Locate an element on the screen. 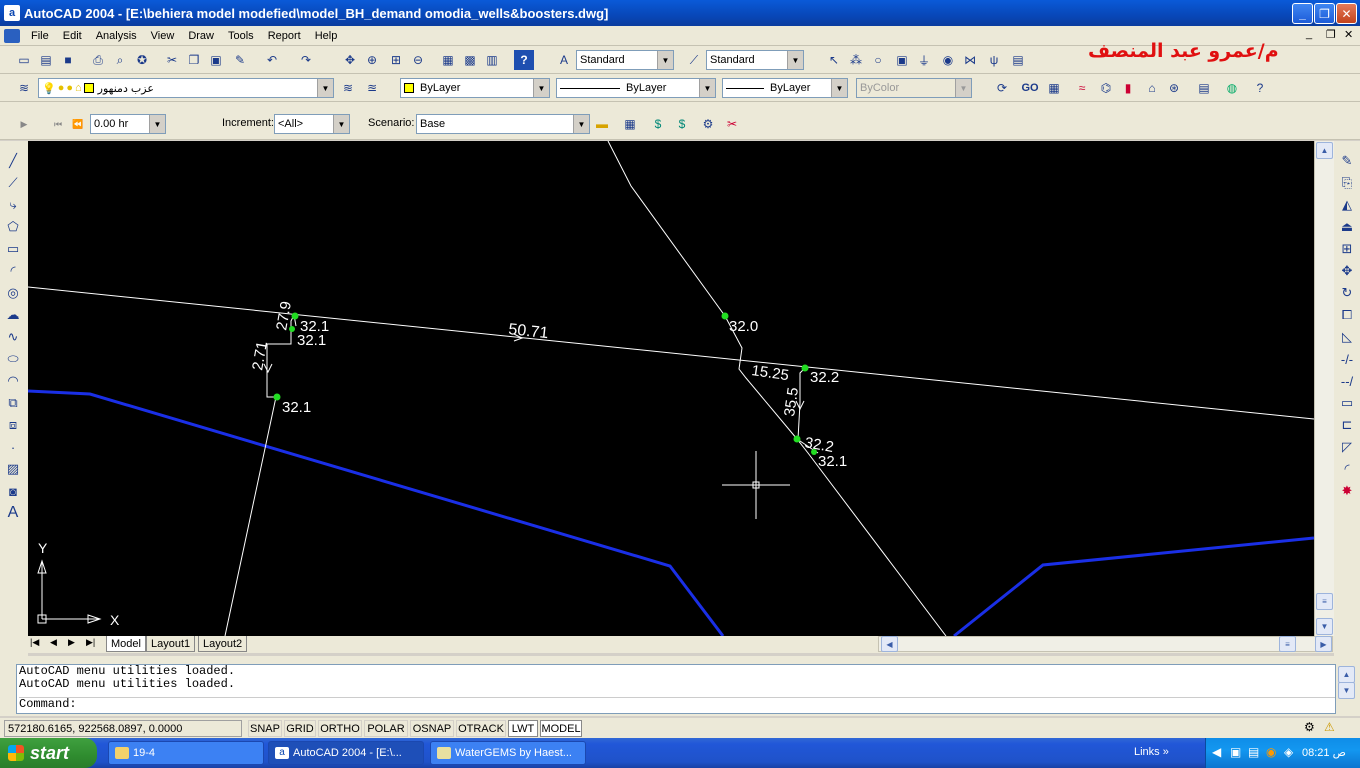  coordinate-readout: 572180.6165, 922568.0897, 0.0000 is located at coordinates (123, 728).